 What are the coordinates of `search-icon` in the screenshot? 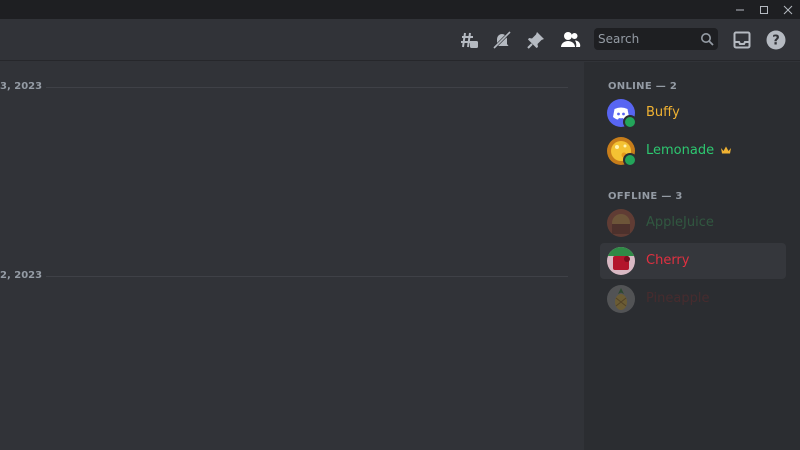 It's located at (707, 40).